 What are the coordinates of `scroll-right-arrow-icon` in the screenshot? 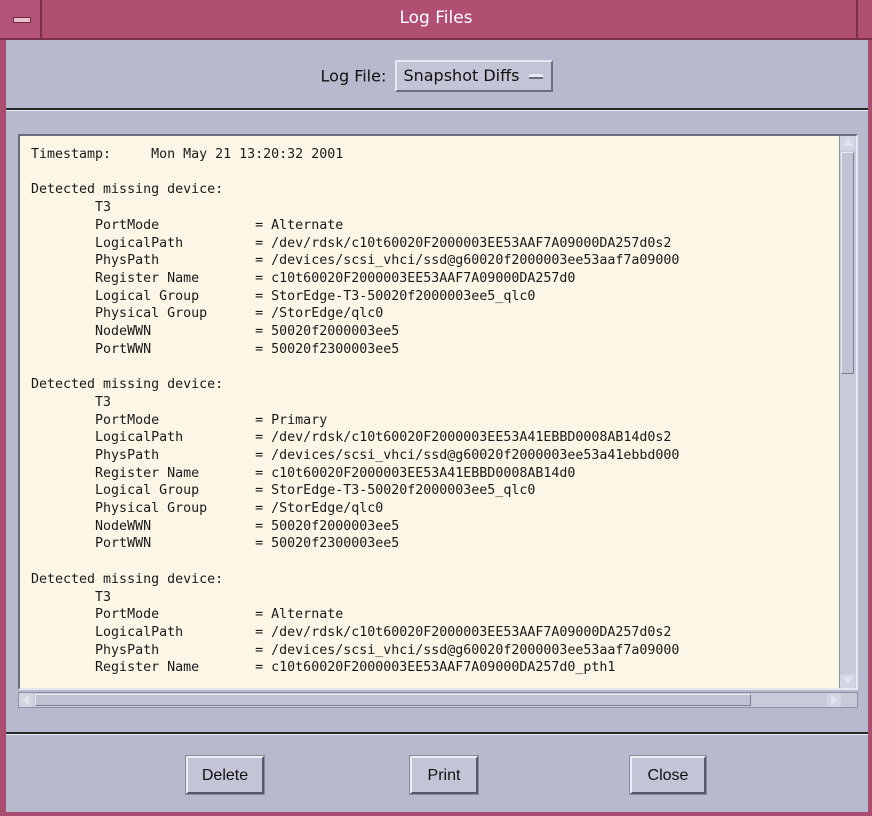 It's located at (834, 700).